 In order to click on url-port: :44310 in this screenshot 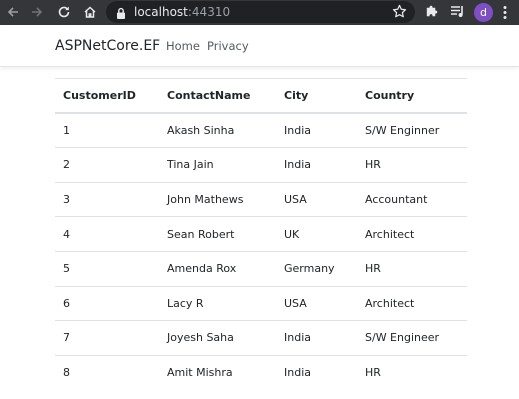, I will do `click(209, 12)`.